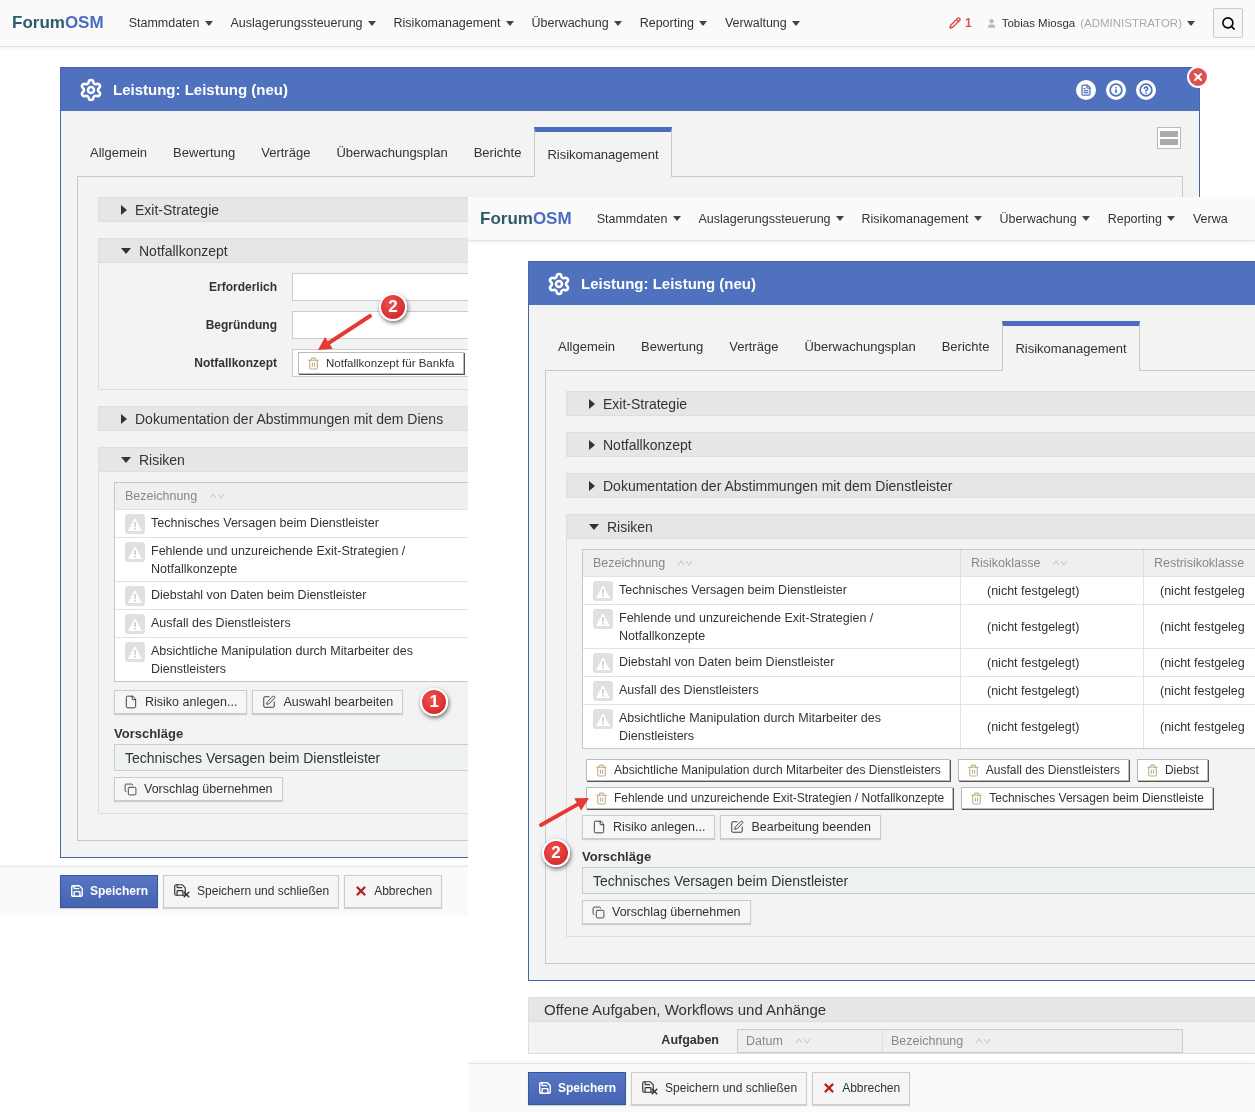 The height and width of the screenshot is (1112, 1255). Describe the element at coordinates (1051, 726) in the screenshot. I see `table-cell: (nicht festgelegt)` at that location.